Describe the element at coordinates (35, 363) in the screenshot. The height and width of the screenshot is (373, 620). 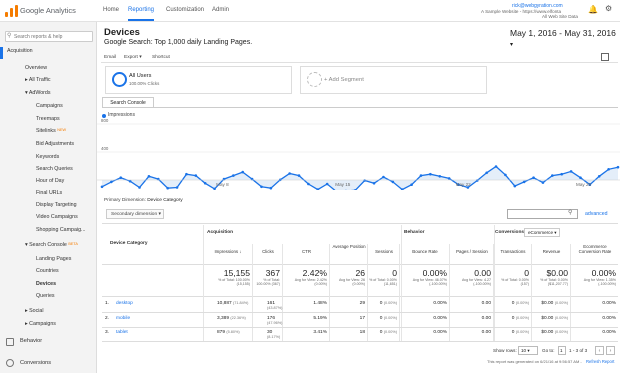
I see `sidebar-section-conversions: Conversions` at that location.